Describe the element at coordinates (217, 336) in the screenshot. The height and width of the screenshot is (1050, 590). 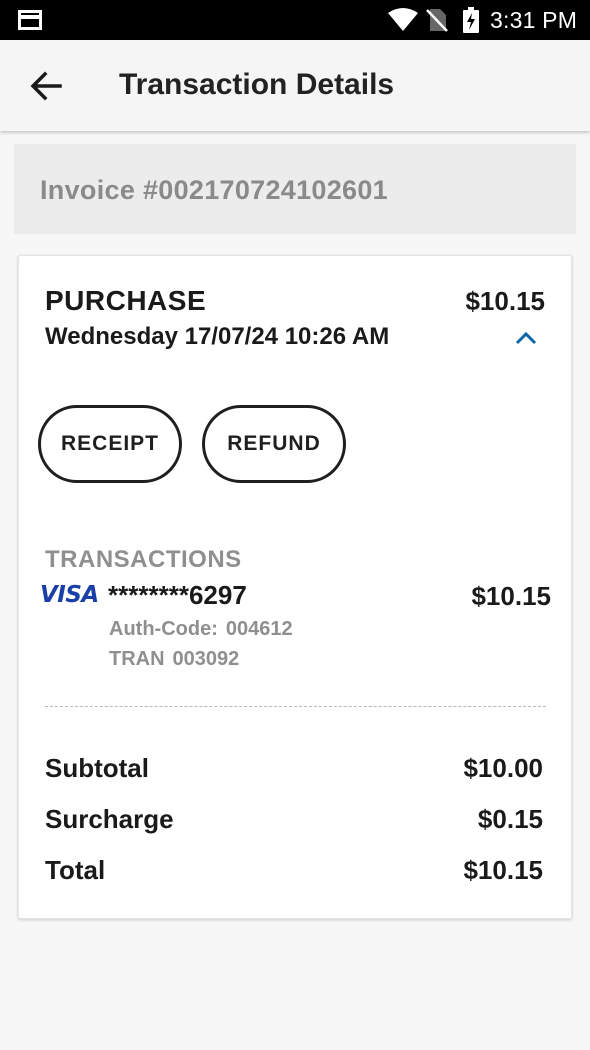
I see `transaction-datetime: Wednesday 17/07/24 10:26 AM` at that location.